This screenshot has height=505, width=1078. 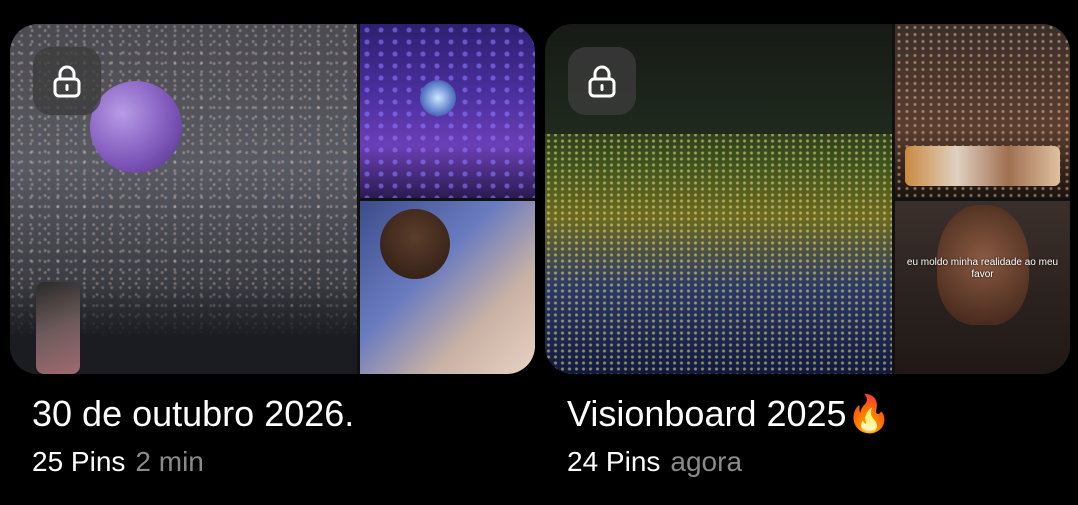 What do you see at coordinates (706, 461) in the screenshot?
I see `updated-time: agora` at bounding box center [706, 461].